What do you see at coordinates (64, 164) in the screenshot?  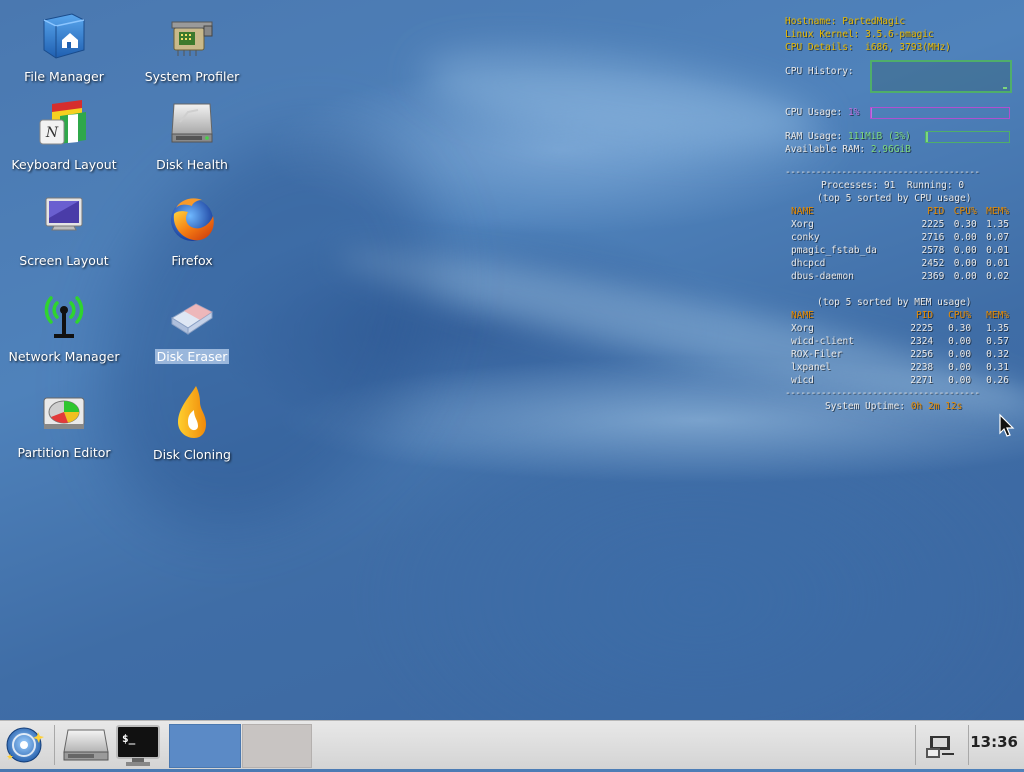 I see `desktop-icon-label: Keyboard Layout` at bounding box center [64, 164].